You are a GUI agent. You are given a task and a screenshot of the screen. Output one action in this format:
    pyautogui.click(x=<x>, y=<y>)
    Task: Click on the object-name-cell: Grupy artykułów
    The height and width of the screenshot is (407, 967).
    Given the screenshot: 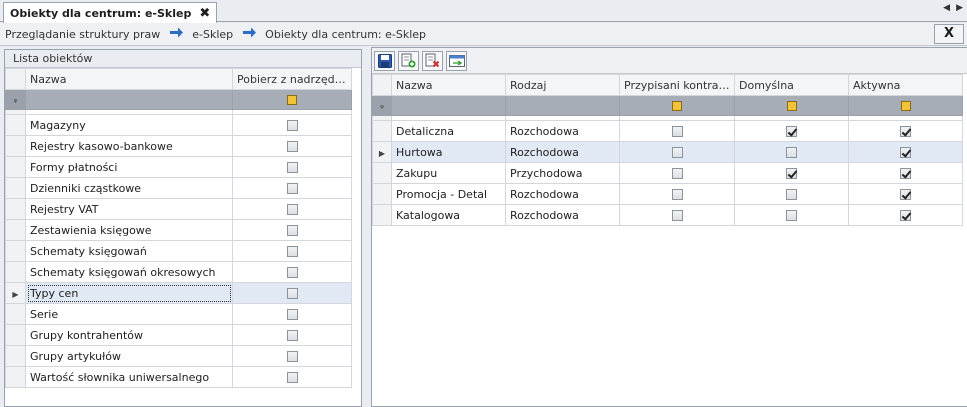 What is the action you would take?
    pyautogui.click(x=129, y=356)
    